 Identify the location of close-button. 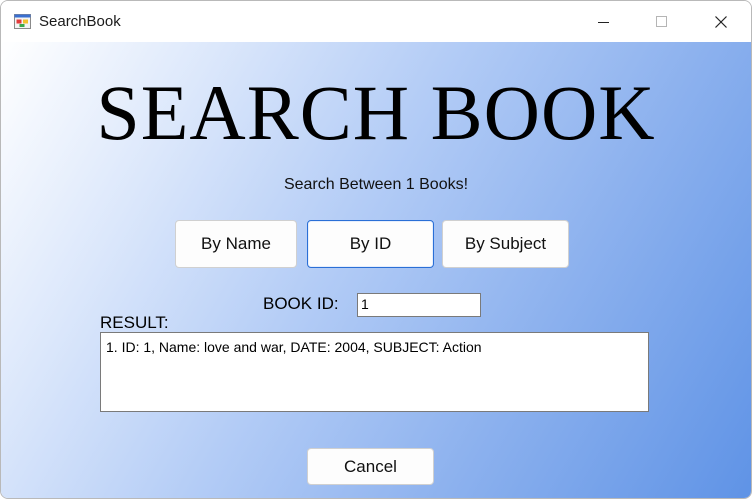
(722, 21).